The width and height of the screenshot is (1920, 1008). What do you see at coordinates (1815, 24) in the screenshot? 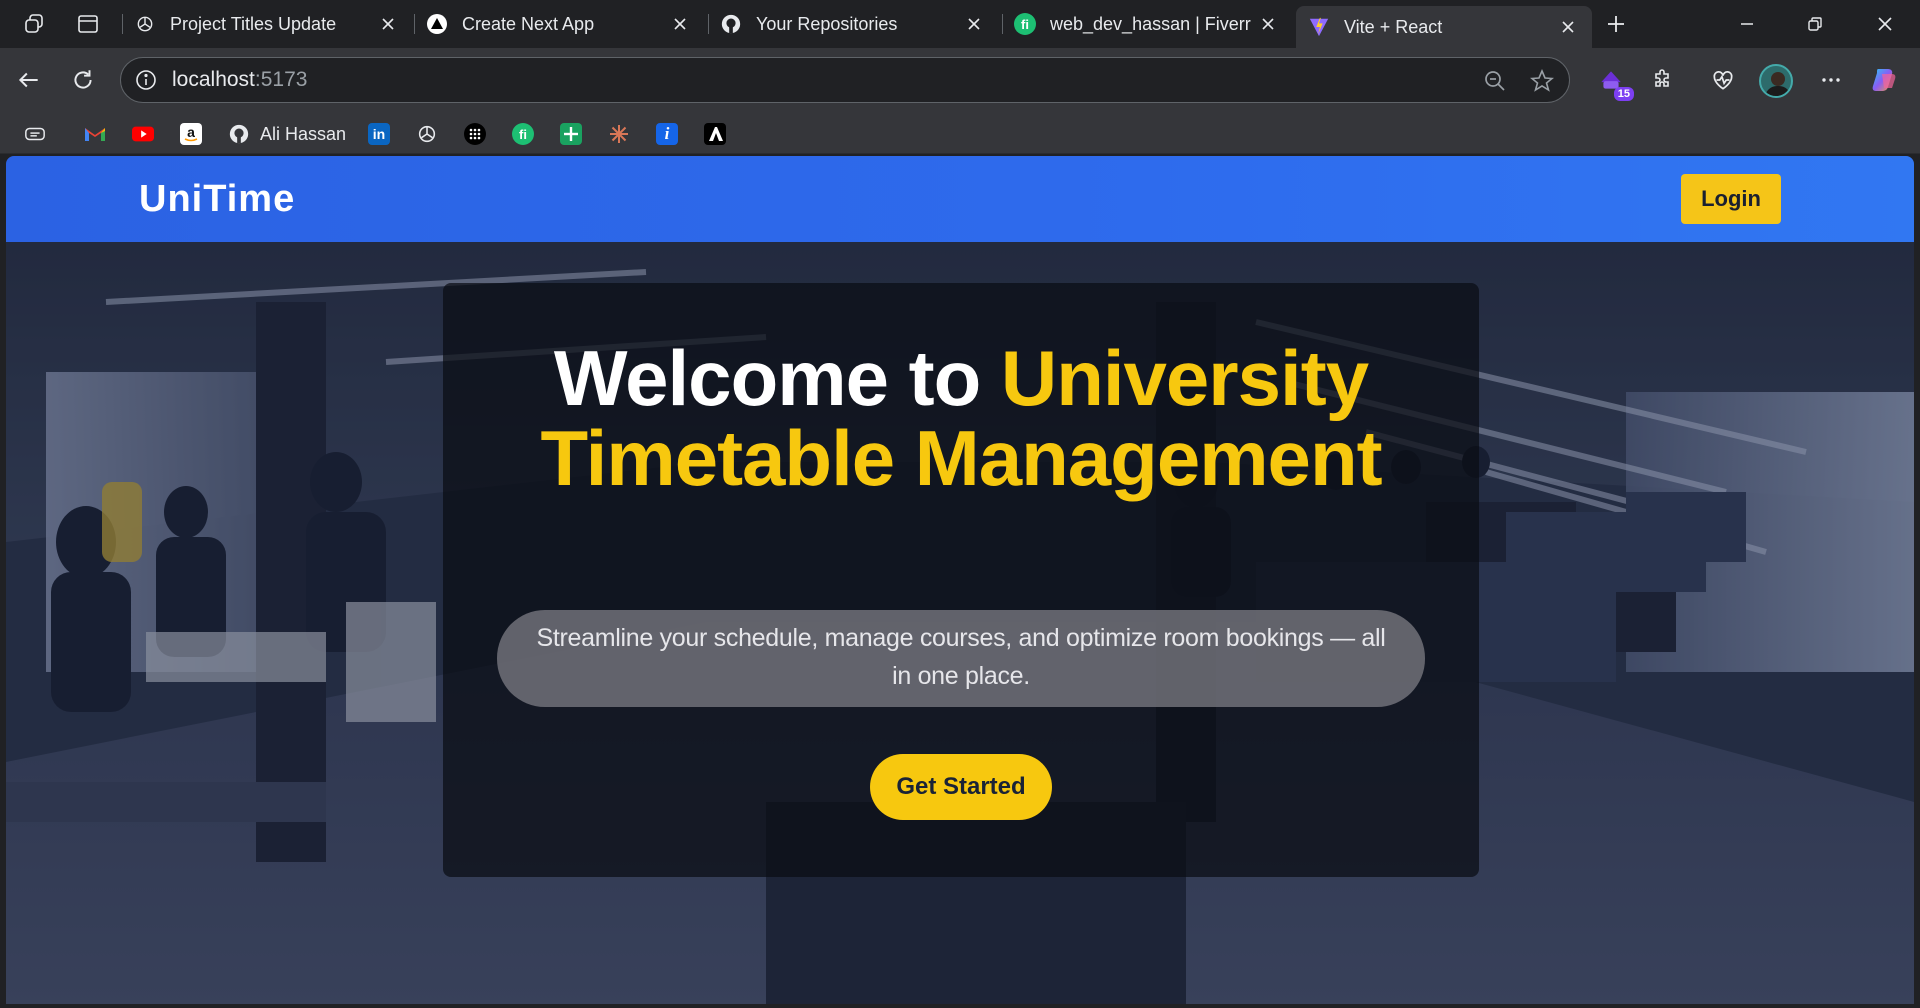
I see `restore-icon` at bounding box center [1815, 24].